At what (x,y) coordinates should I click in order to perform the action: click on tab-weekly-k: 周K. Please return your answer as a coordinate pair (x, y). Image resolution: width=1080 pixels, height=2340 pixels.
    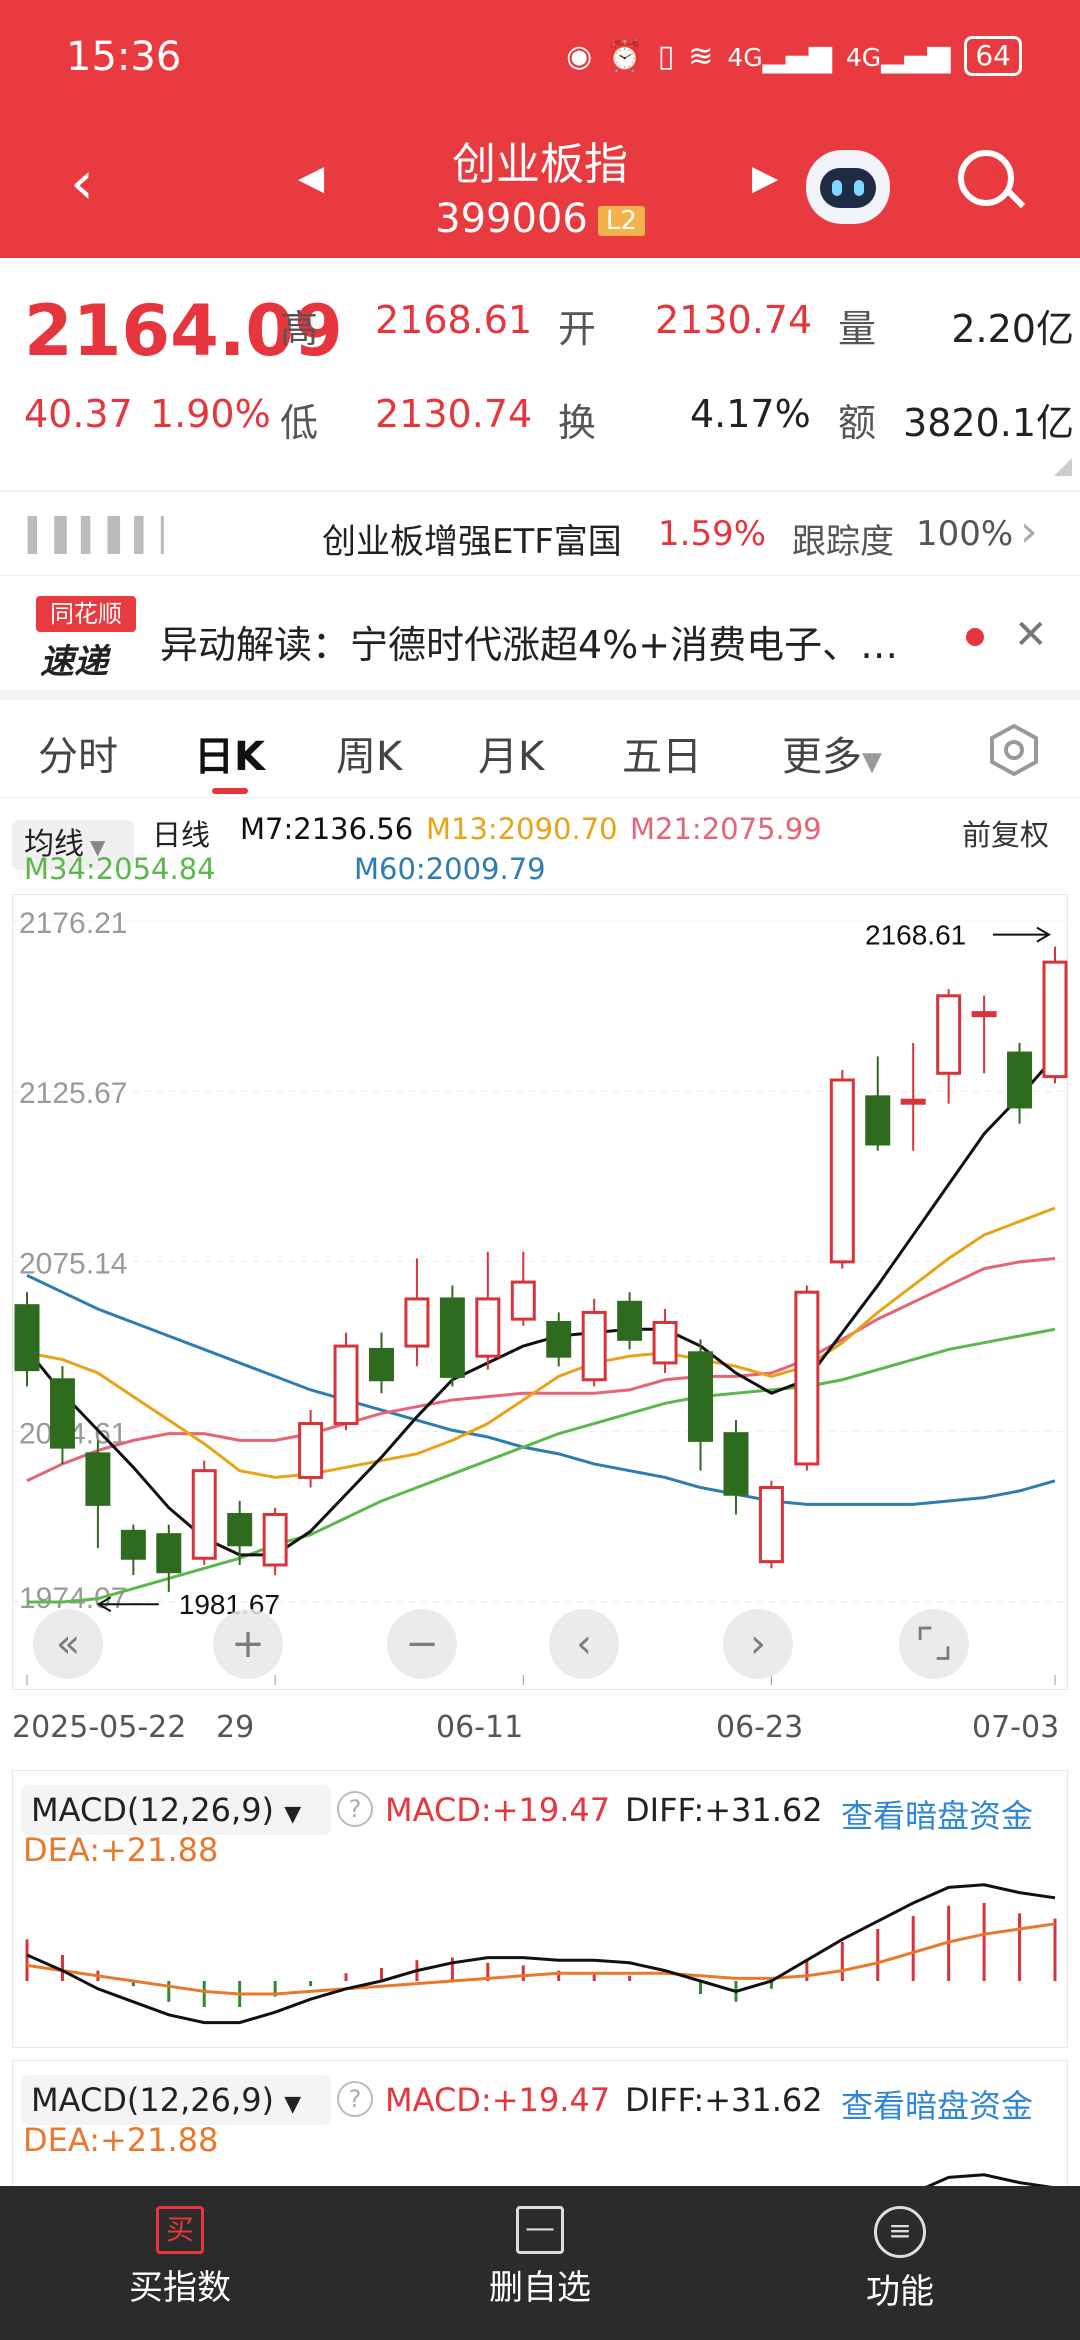
    Looking at the image, I should click on (369, 753).